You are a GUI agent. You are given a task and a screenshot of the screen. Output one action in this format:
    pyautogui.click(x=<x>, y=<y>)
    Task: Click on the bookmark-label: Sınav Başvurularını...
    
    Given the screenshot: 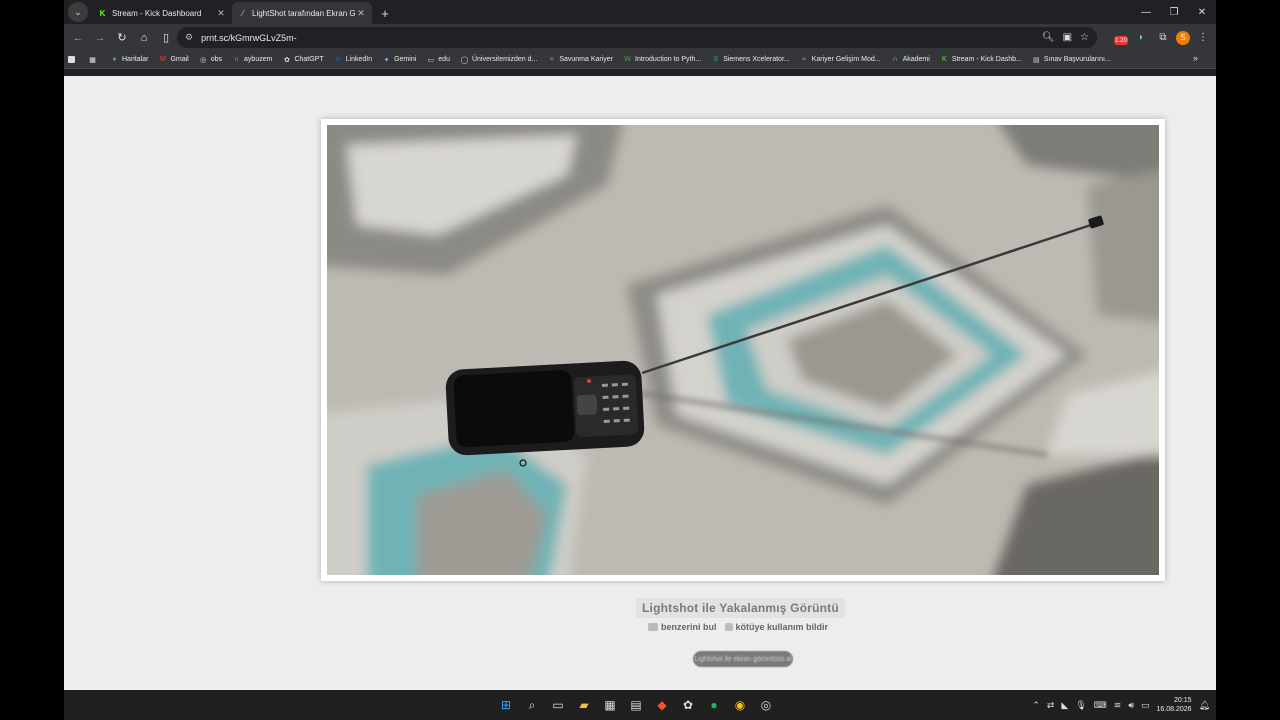 What is the action you would take?
    pyautogui.click(x=1077, y=59)
    